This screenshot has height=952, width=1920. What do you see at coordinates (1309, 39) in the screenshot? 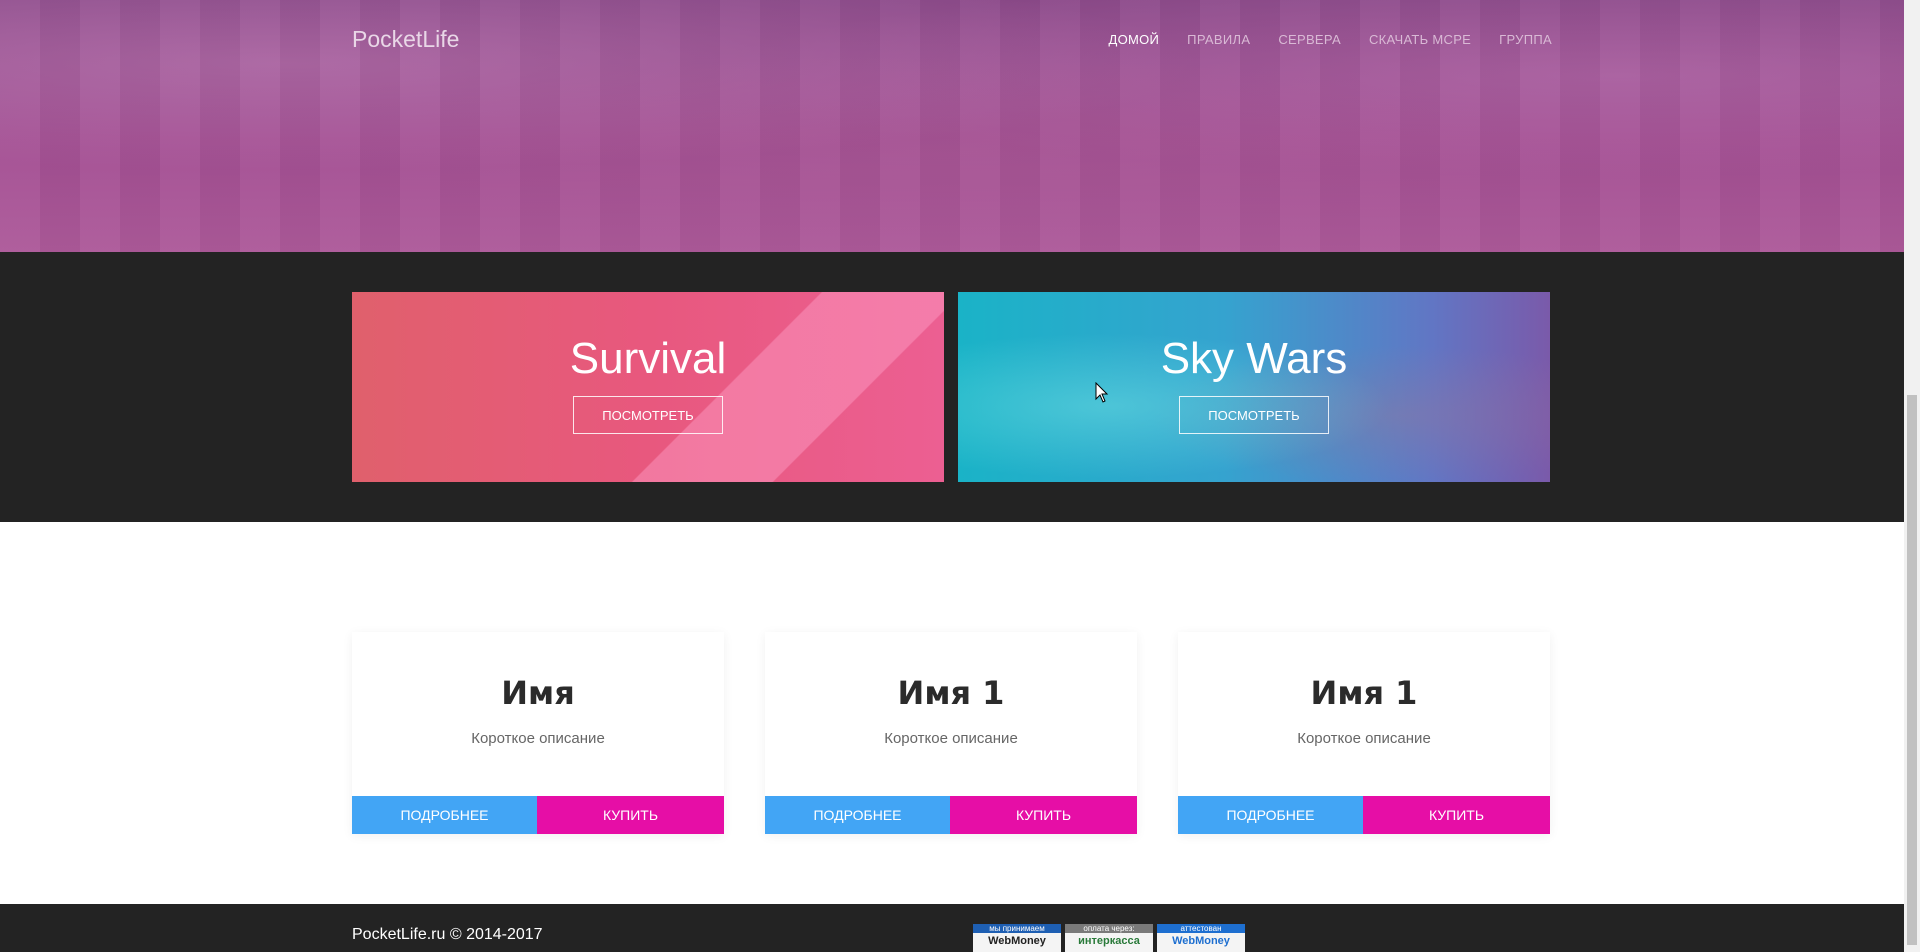
I see `nav-item-servers: СЕРВЕРА` at bounding box center [1309, 39].